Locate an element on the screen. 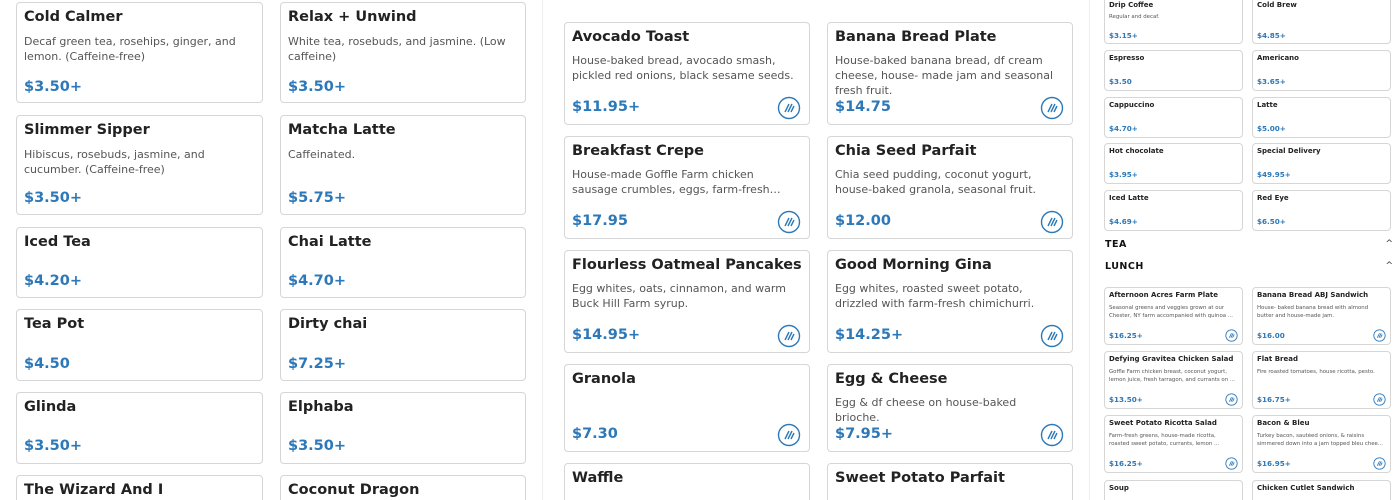 The width and height of the screenshot is (1400, 500). item-title: Relax + Unwind is located at coordinates (352, 17).